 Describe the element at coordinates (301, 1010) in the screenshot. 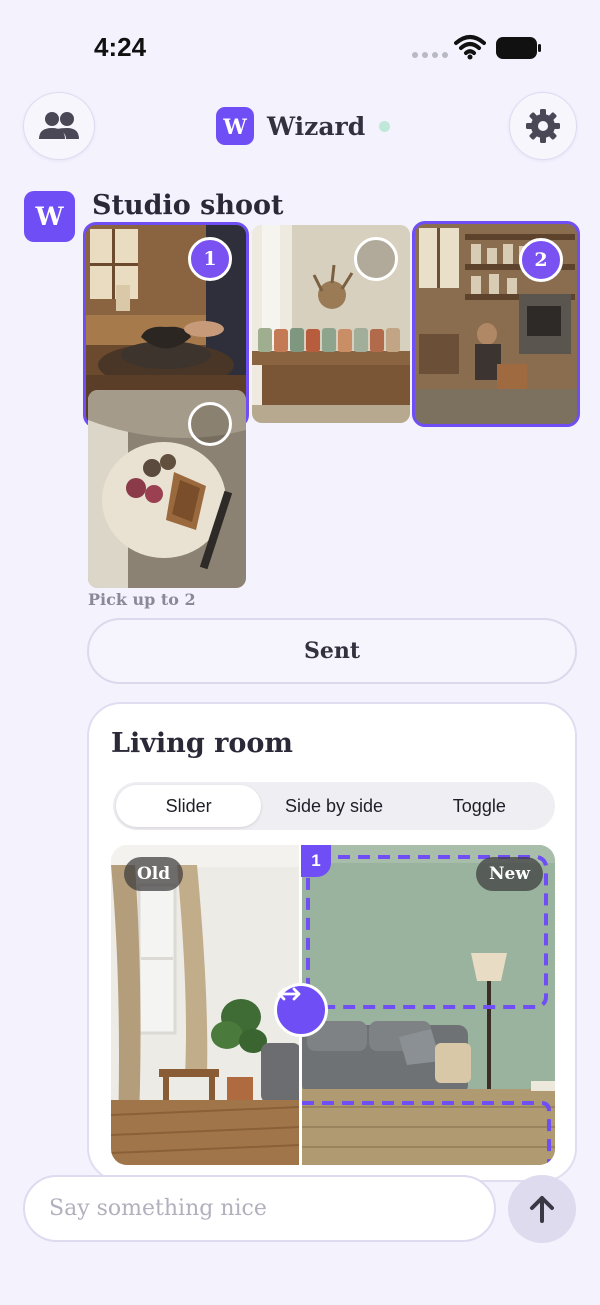

I see `slider-handle` at that location.